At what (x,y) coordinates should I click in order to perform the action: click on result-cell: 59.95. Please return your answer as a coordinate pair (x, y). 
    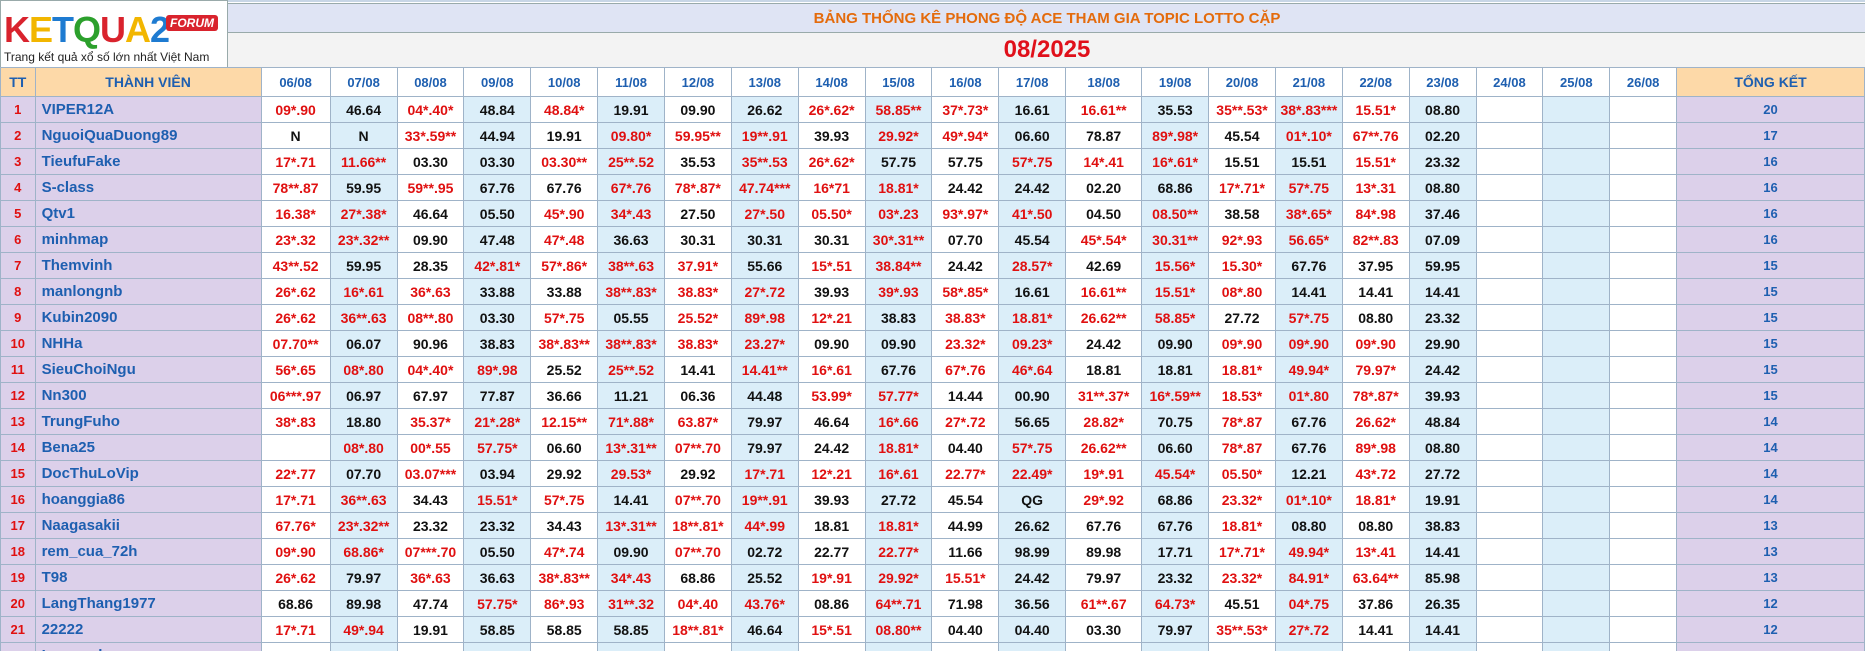
    Looking at the image, I should click on (1442, 265).